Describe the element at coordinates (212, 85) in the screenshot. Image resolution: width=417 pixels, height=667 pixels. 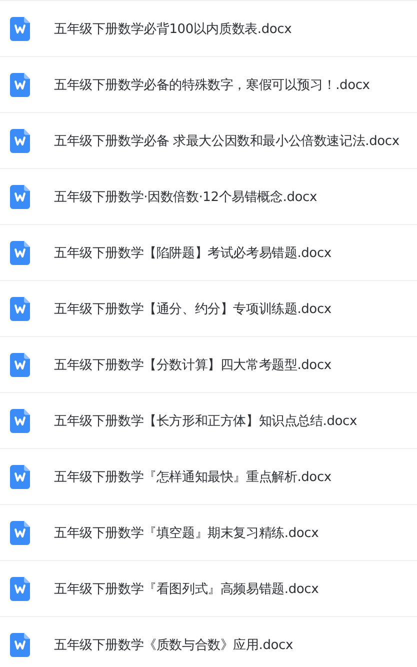
I see `file-name: 五年级下册数学必备的特殊数字，寒假可以预习！.docx` at that location.